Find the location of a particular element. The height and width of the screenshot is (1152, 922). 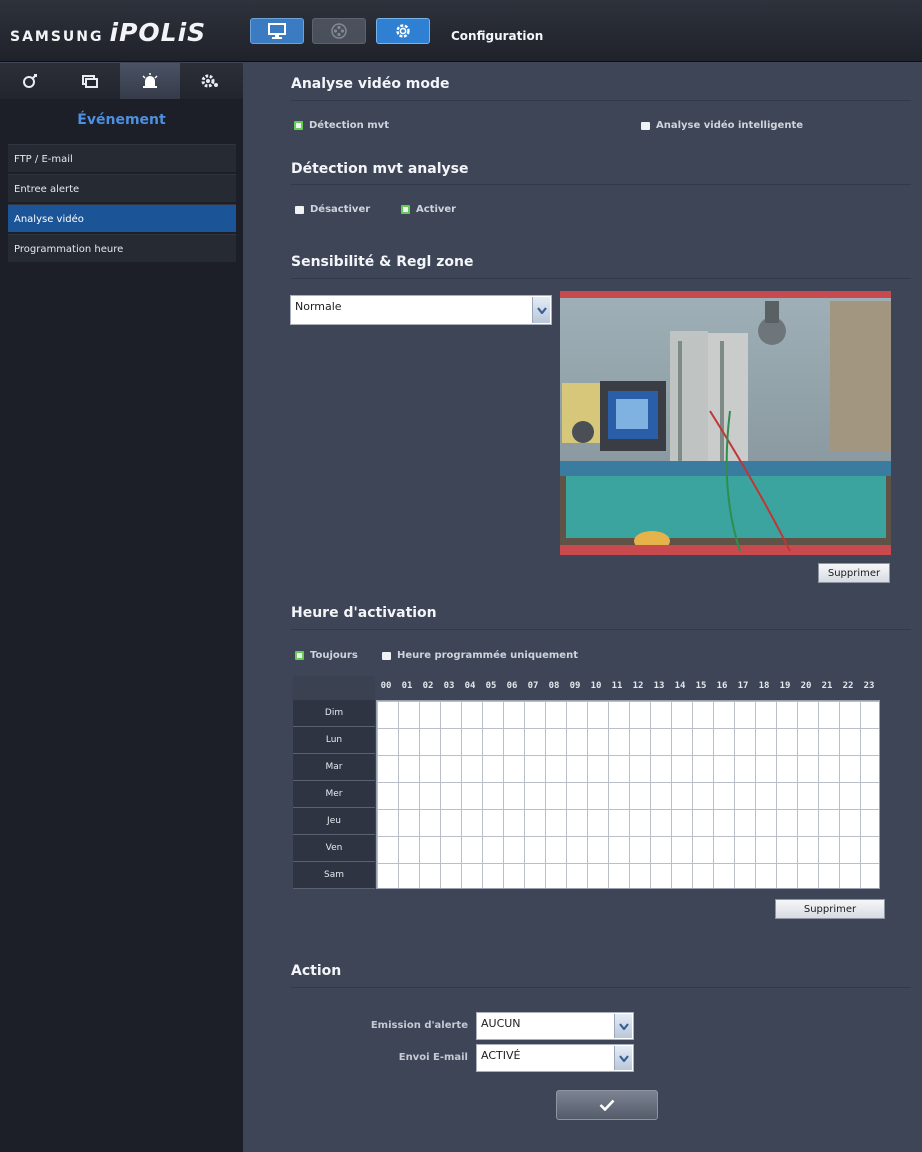

tab-system is located at coordinates (210, 81).